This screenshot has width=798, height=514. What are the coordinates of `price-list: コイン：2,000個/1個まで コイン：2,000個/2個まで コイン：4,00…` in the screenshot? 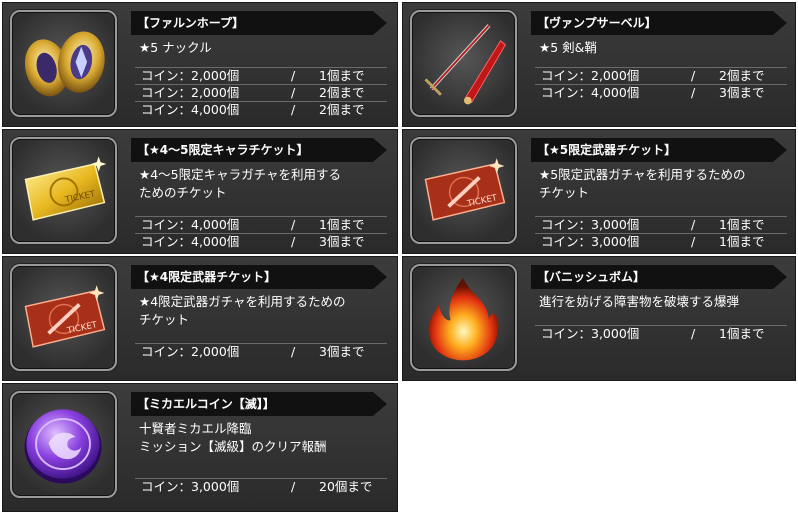 It's located at (261, 92).